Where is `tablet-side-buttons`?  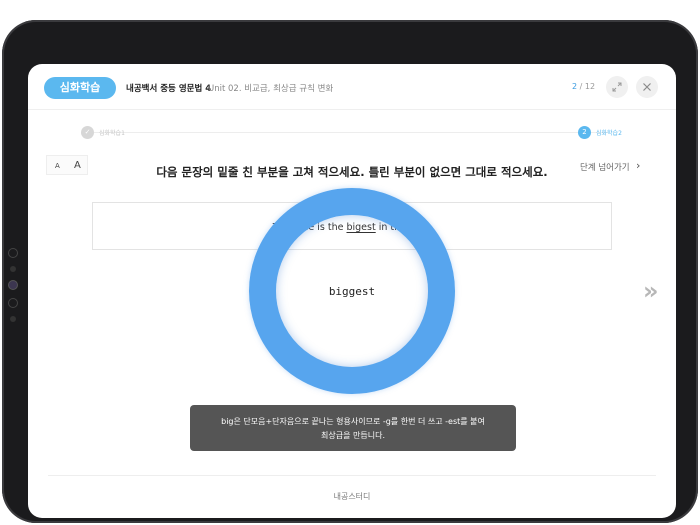 tablet-side-buttons is located at coordinates (14, 289).